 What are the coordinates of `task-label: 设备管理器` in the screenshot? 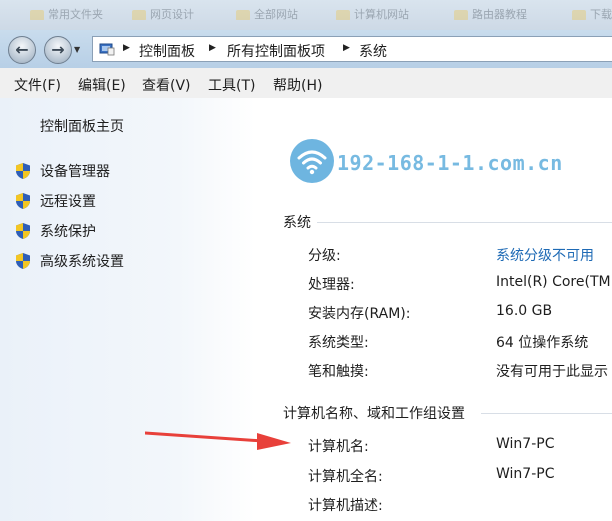 It's located at (75, 172).